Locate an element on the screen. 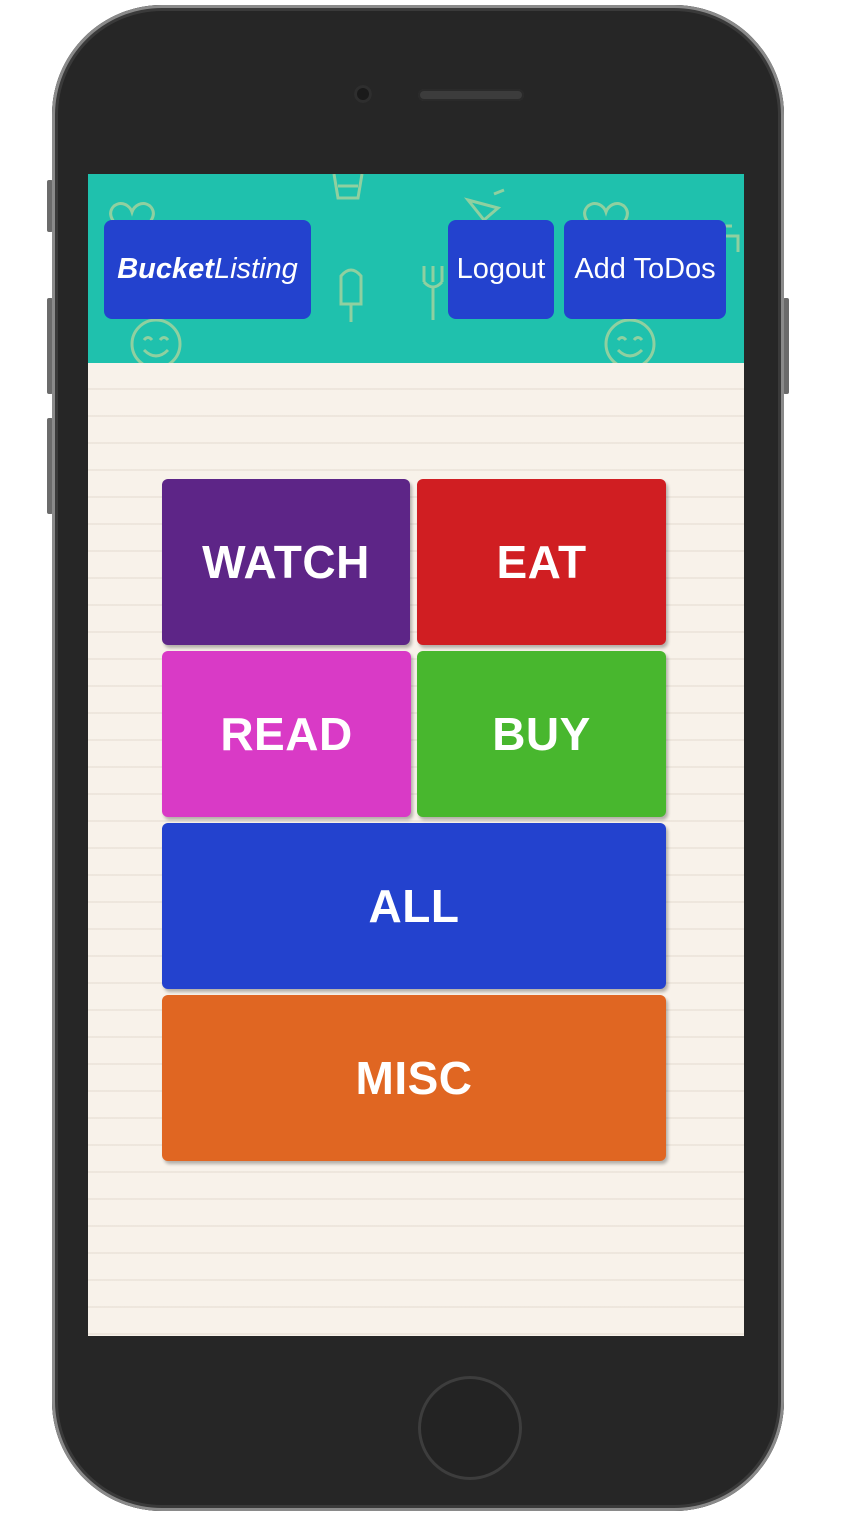 The image size is (850, 1516). fork-icon is located at coordinates (433, 293).